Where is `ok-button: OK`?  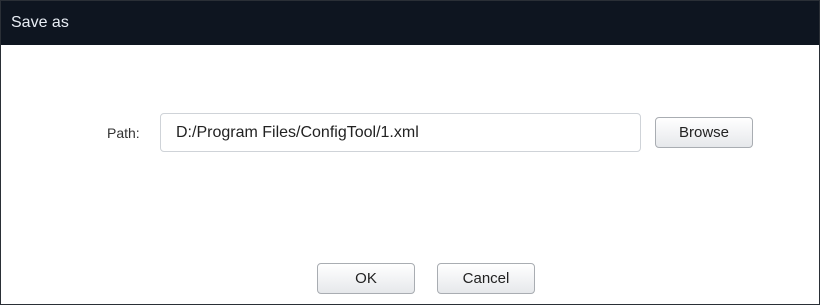
ok-button: OK is located at coordinates (366, 278).